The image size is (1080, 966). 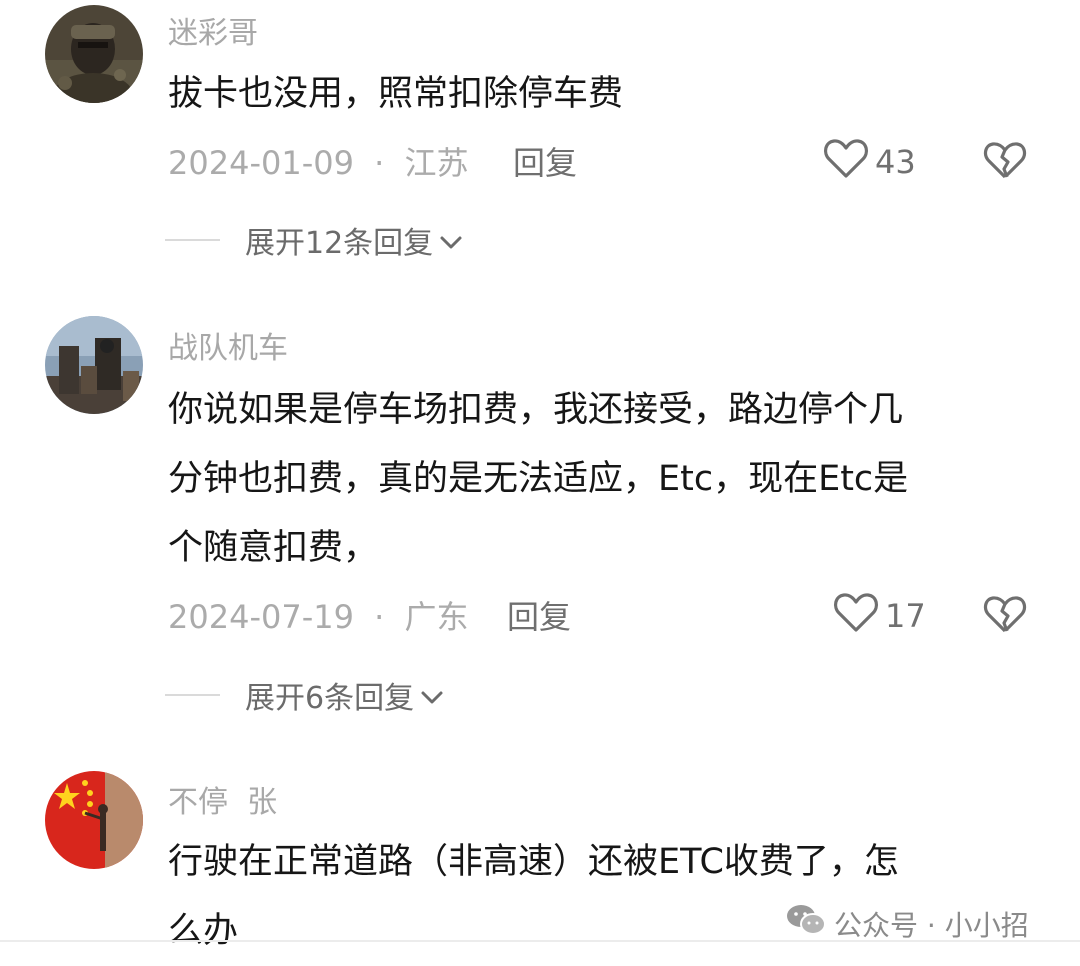 I want to click on comment-text: 行驶在正常道路（非高速）还被ETC收费了，怎 么办, so click(x=533, y=896).